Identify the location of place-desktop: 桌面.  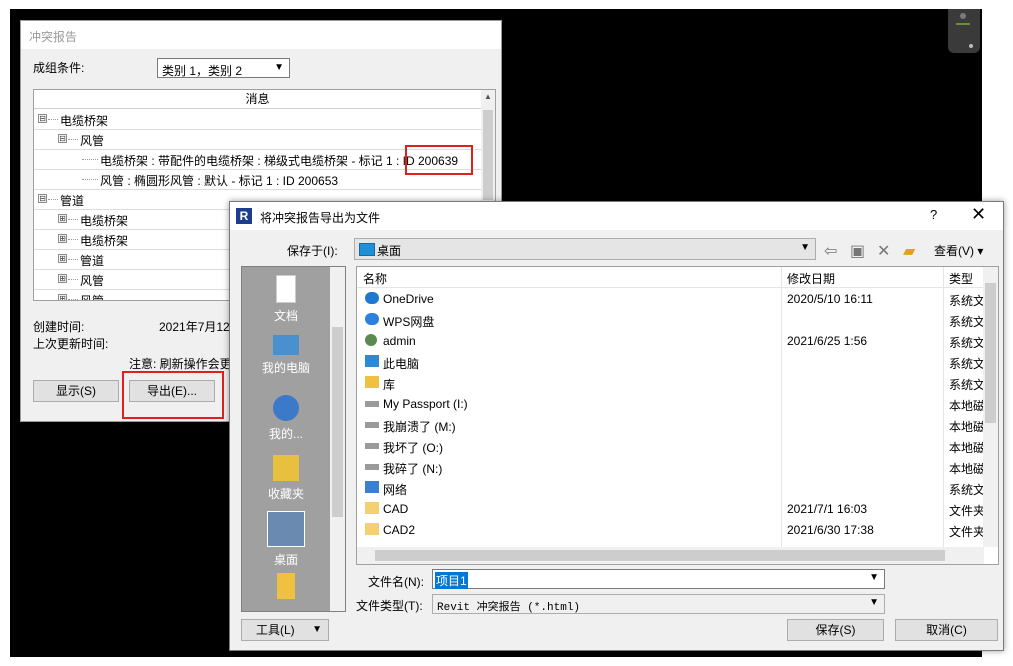
(286, 539).